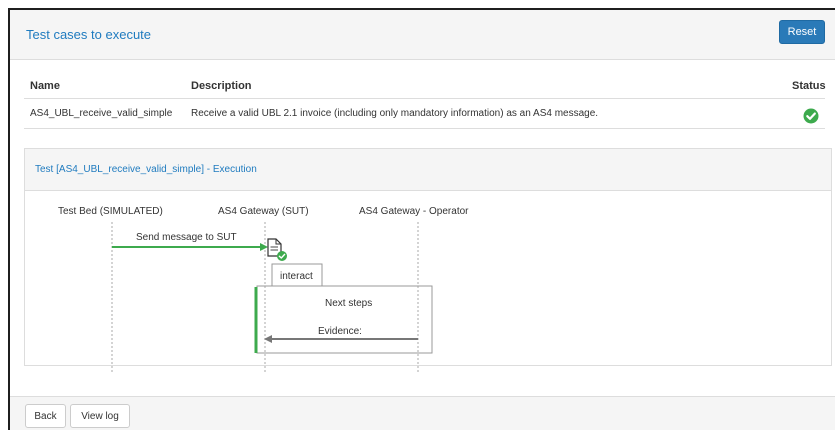 This screenshot has width=835, height=430. I want to click on check-circle-icon, so click(811, 116).